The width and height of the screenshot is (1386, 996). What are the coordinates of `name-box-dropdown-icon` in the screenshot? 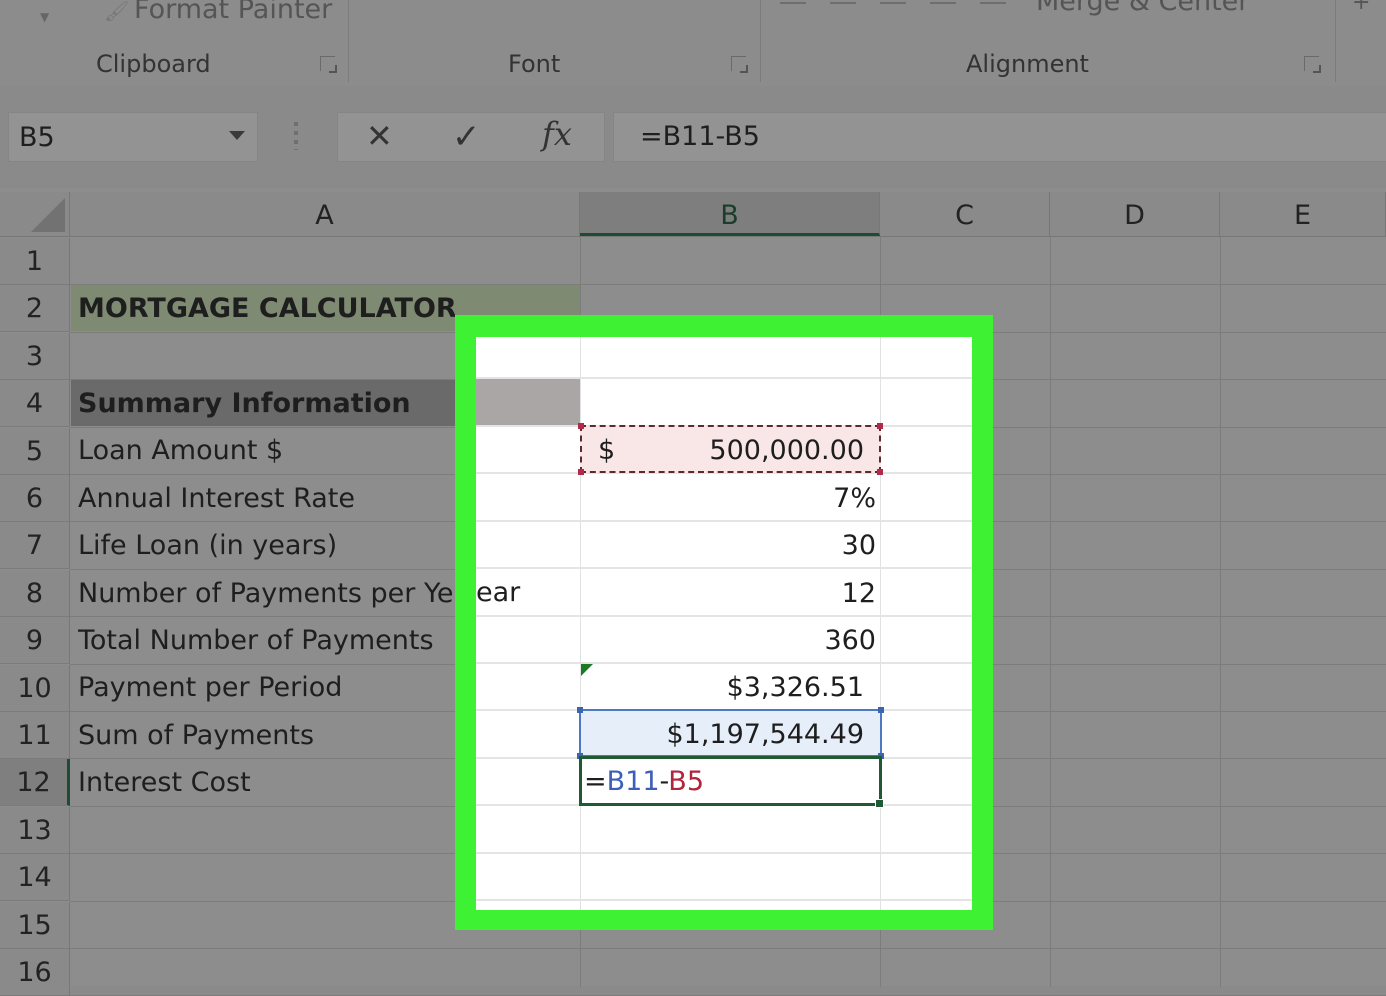 It's located at (237, 135).